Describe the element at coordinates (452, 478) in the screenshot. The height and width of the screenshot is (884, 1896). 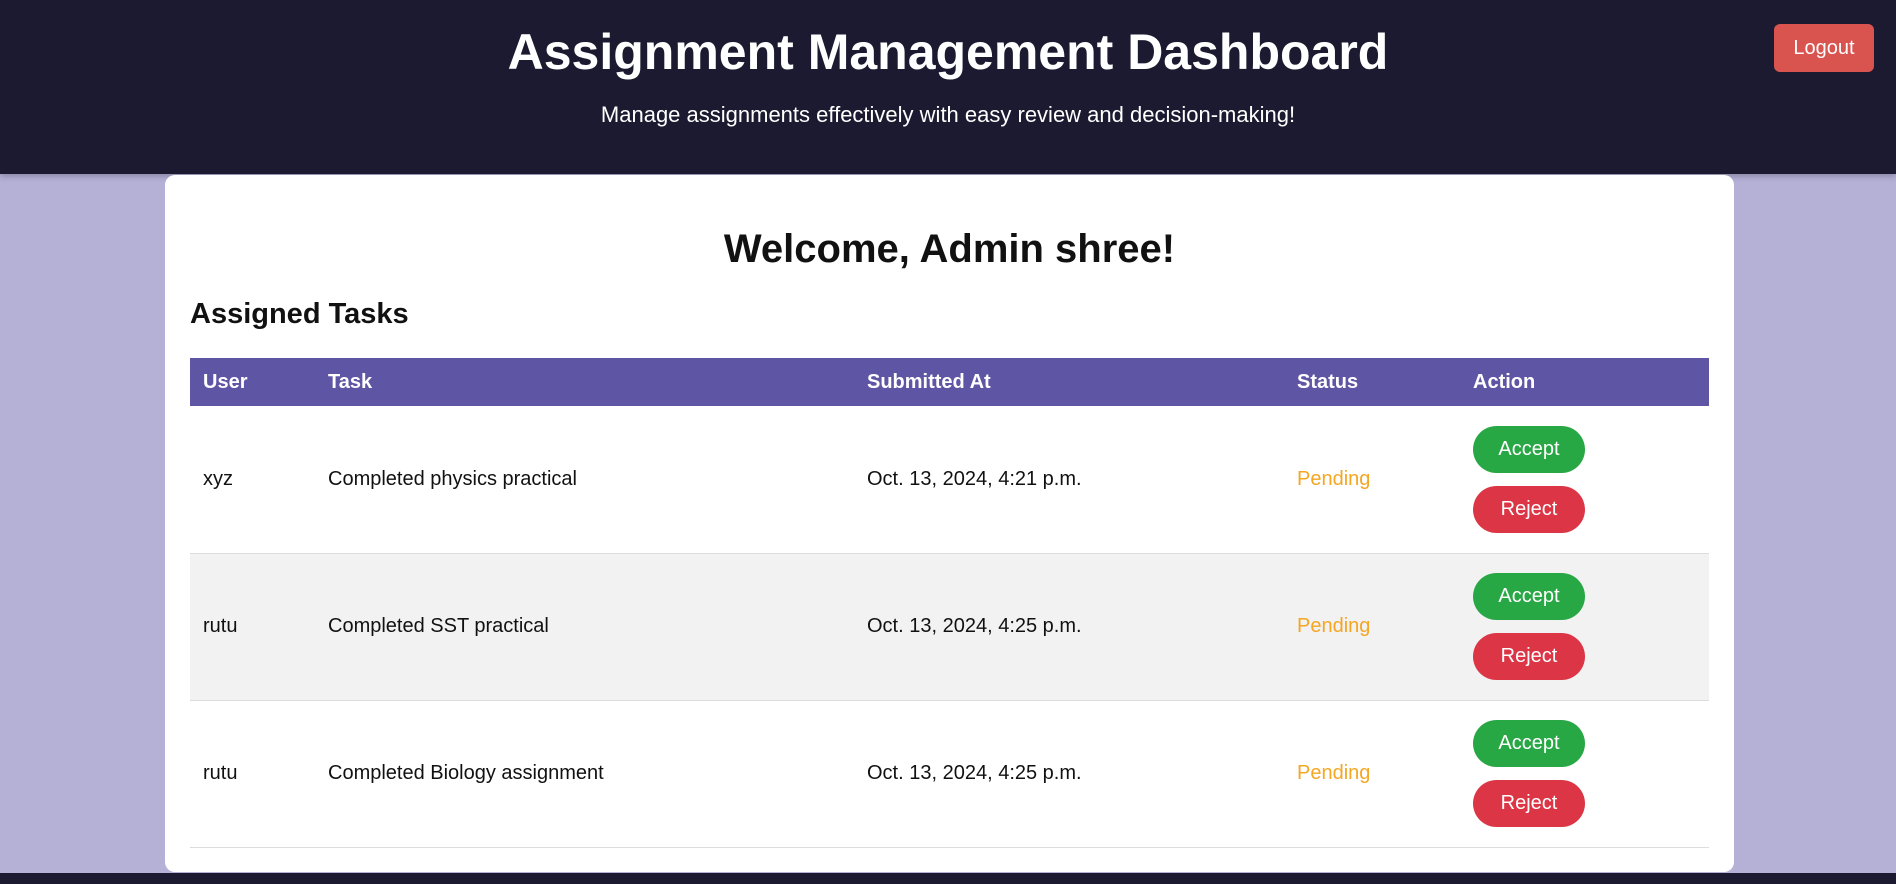
I see `cell-task: Completed physics practical` at that location.